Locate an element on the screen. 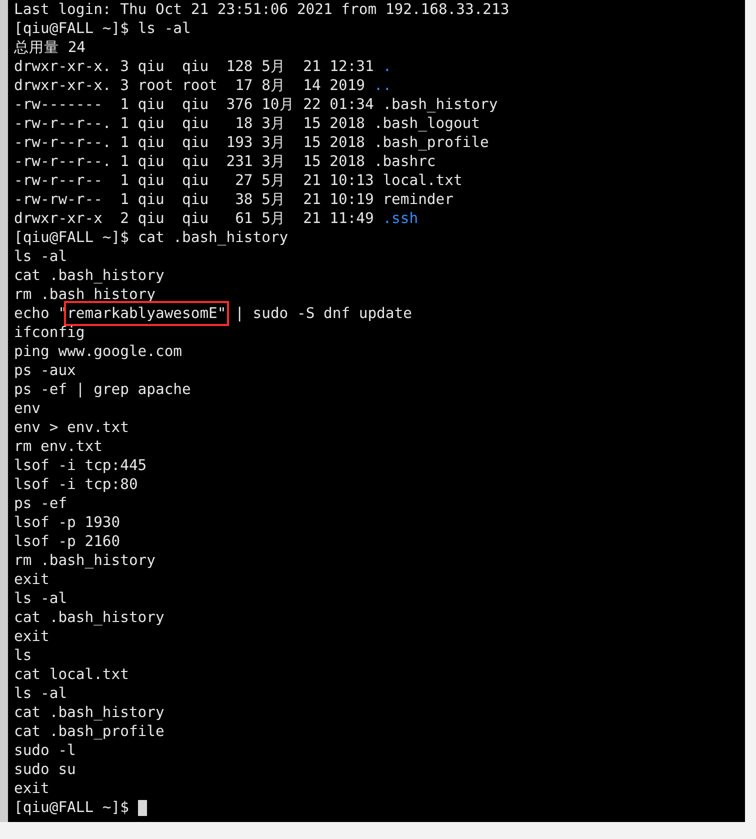 The width and height of the screenshot is (756, 839). terminal-output: cat local.txt is located at coordinates (71, 674).